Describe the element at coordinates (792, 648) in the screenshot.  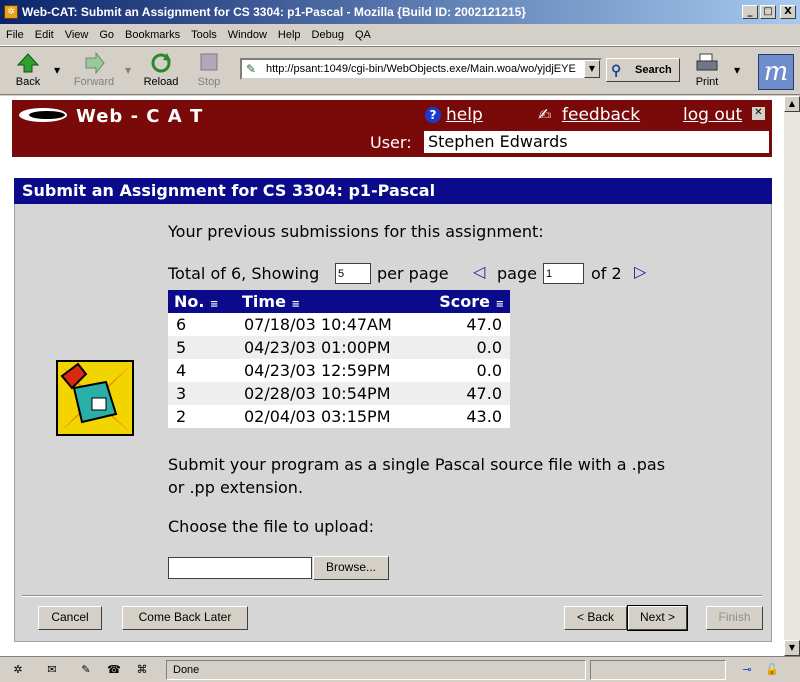
I see `scroll-down-icon: ▼` at that location.